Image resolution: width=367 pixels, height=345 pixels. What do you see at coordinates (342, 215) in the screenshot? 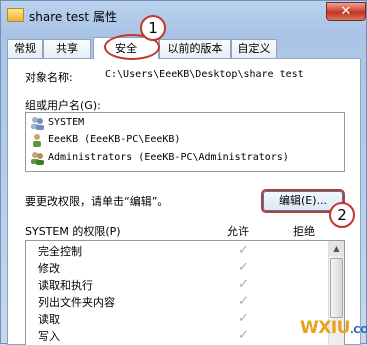
I see `step-marker-2: 2` at bounding box center [342, 215].